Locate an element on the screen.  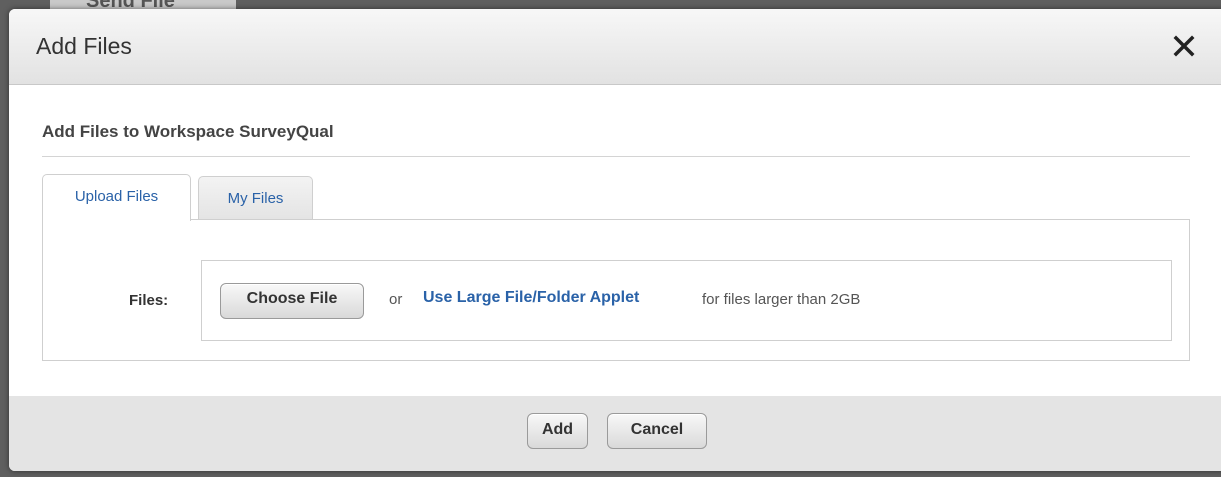
section-heading: Add Files to Workspace SurveyQual is located at coordinates (188, 131).